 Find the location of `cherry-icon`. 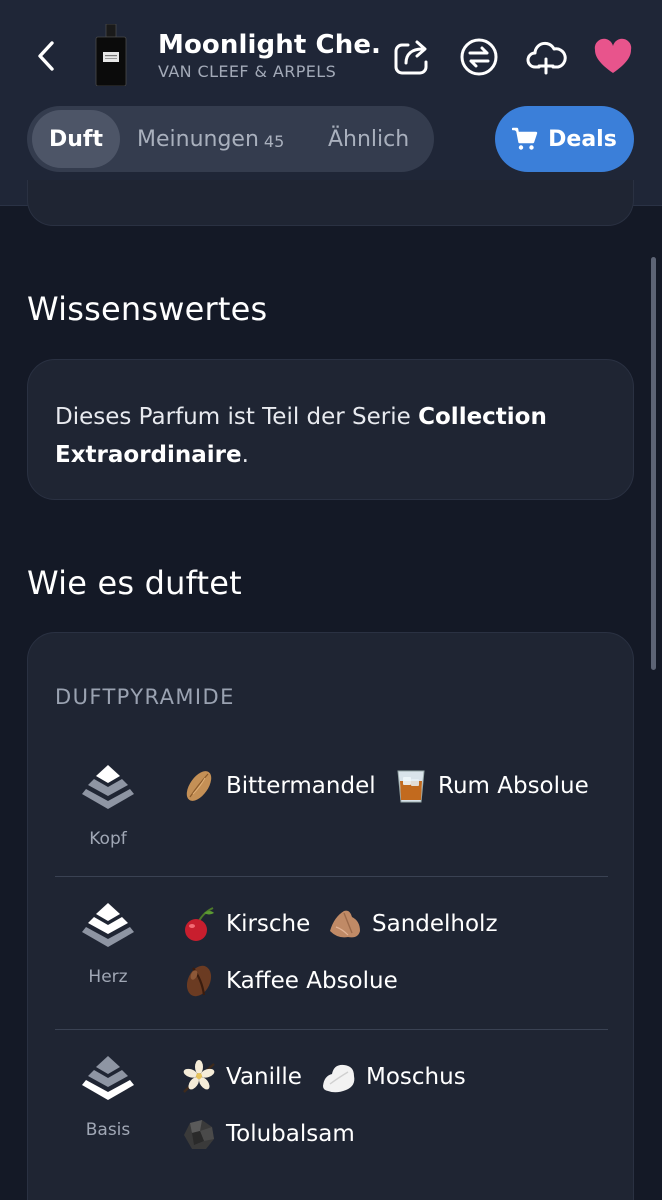

cherry-icon is located at coordinates (199, 924).